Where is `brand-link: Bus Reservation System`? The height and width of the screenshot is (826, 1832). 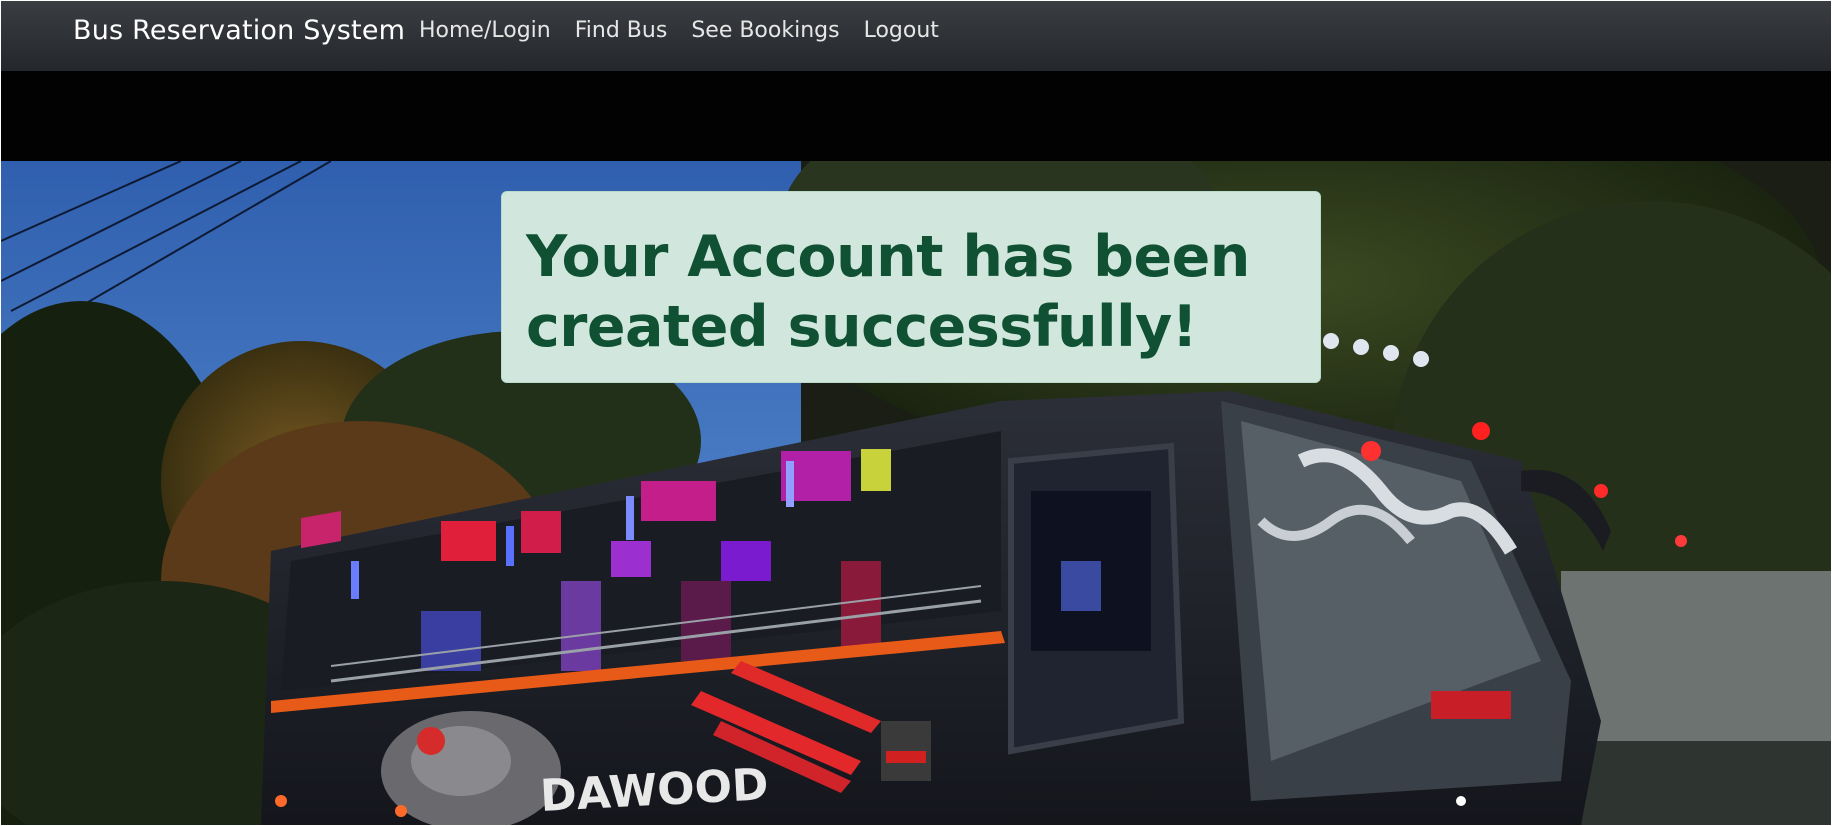
brand-link: Bus Reservation System is located at coordinates (239, 30).